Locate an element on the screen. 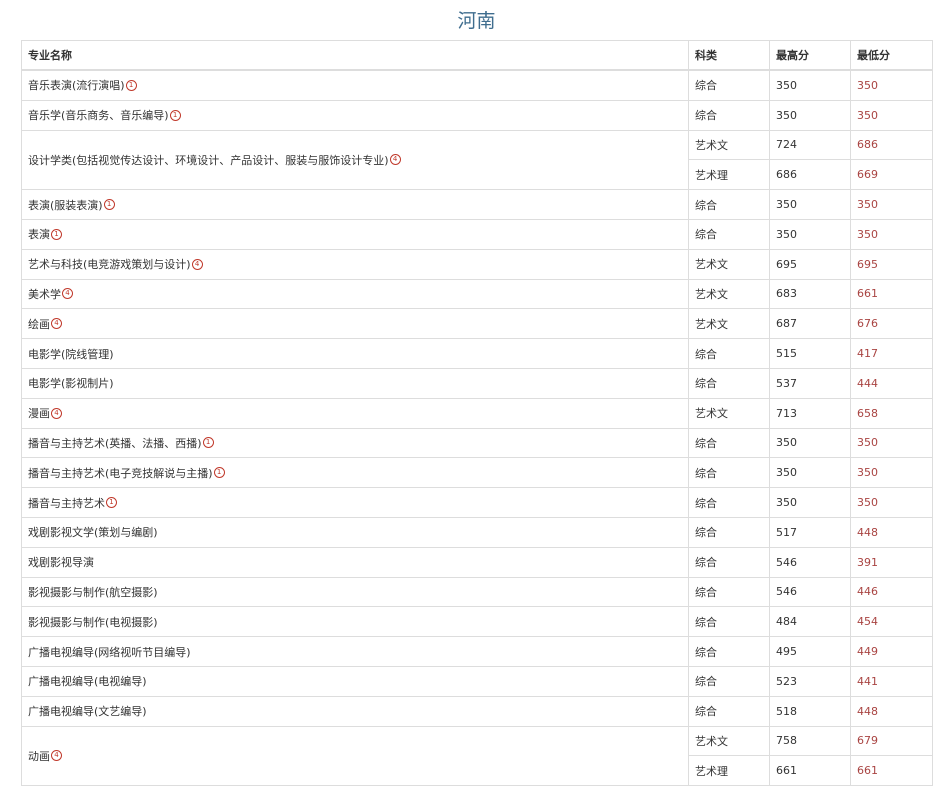 Image resolution: width=941 pixels, height=796 pixels. table-row: 表演(服装表演) 1 综合 350 350 is located at coordinates (477, 204).